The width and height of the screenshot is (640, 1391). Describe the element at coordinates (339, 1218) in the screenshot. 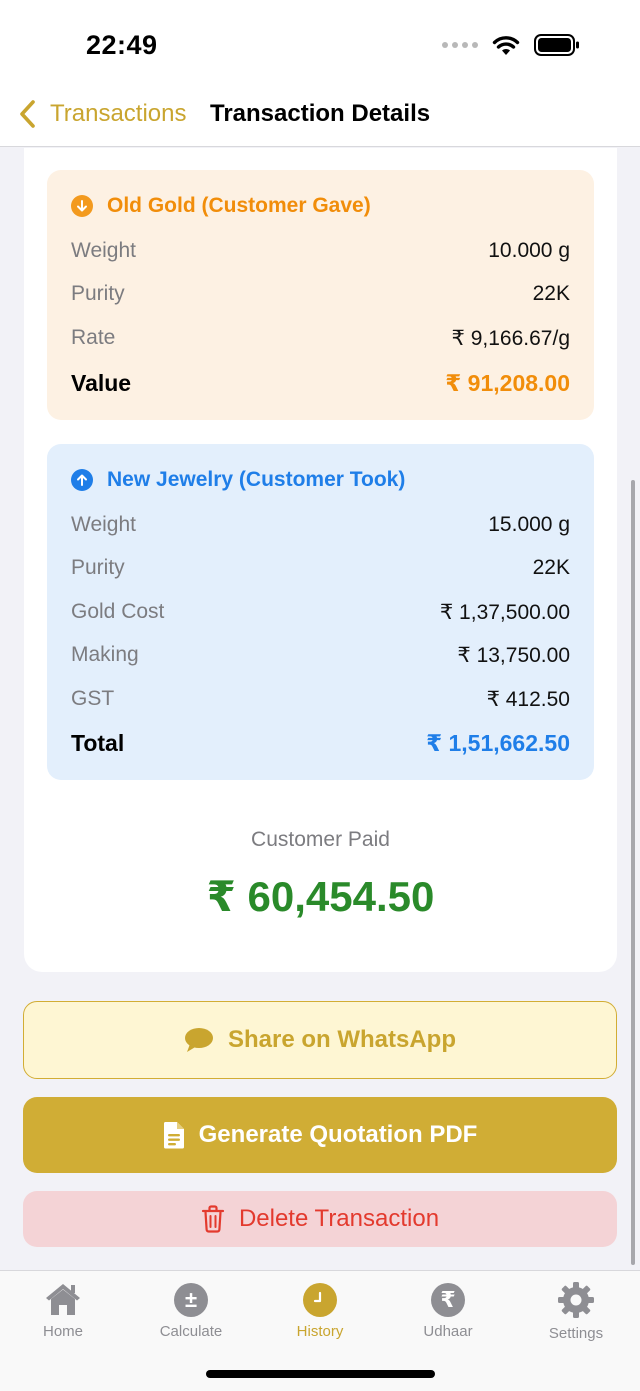

I see `delete-transaction-label: Delete Transaction` at that location.